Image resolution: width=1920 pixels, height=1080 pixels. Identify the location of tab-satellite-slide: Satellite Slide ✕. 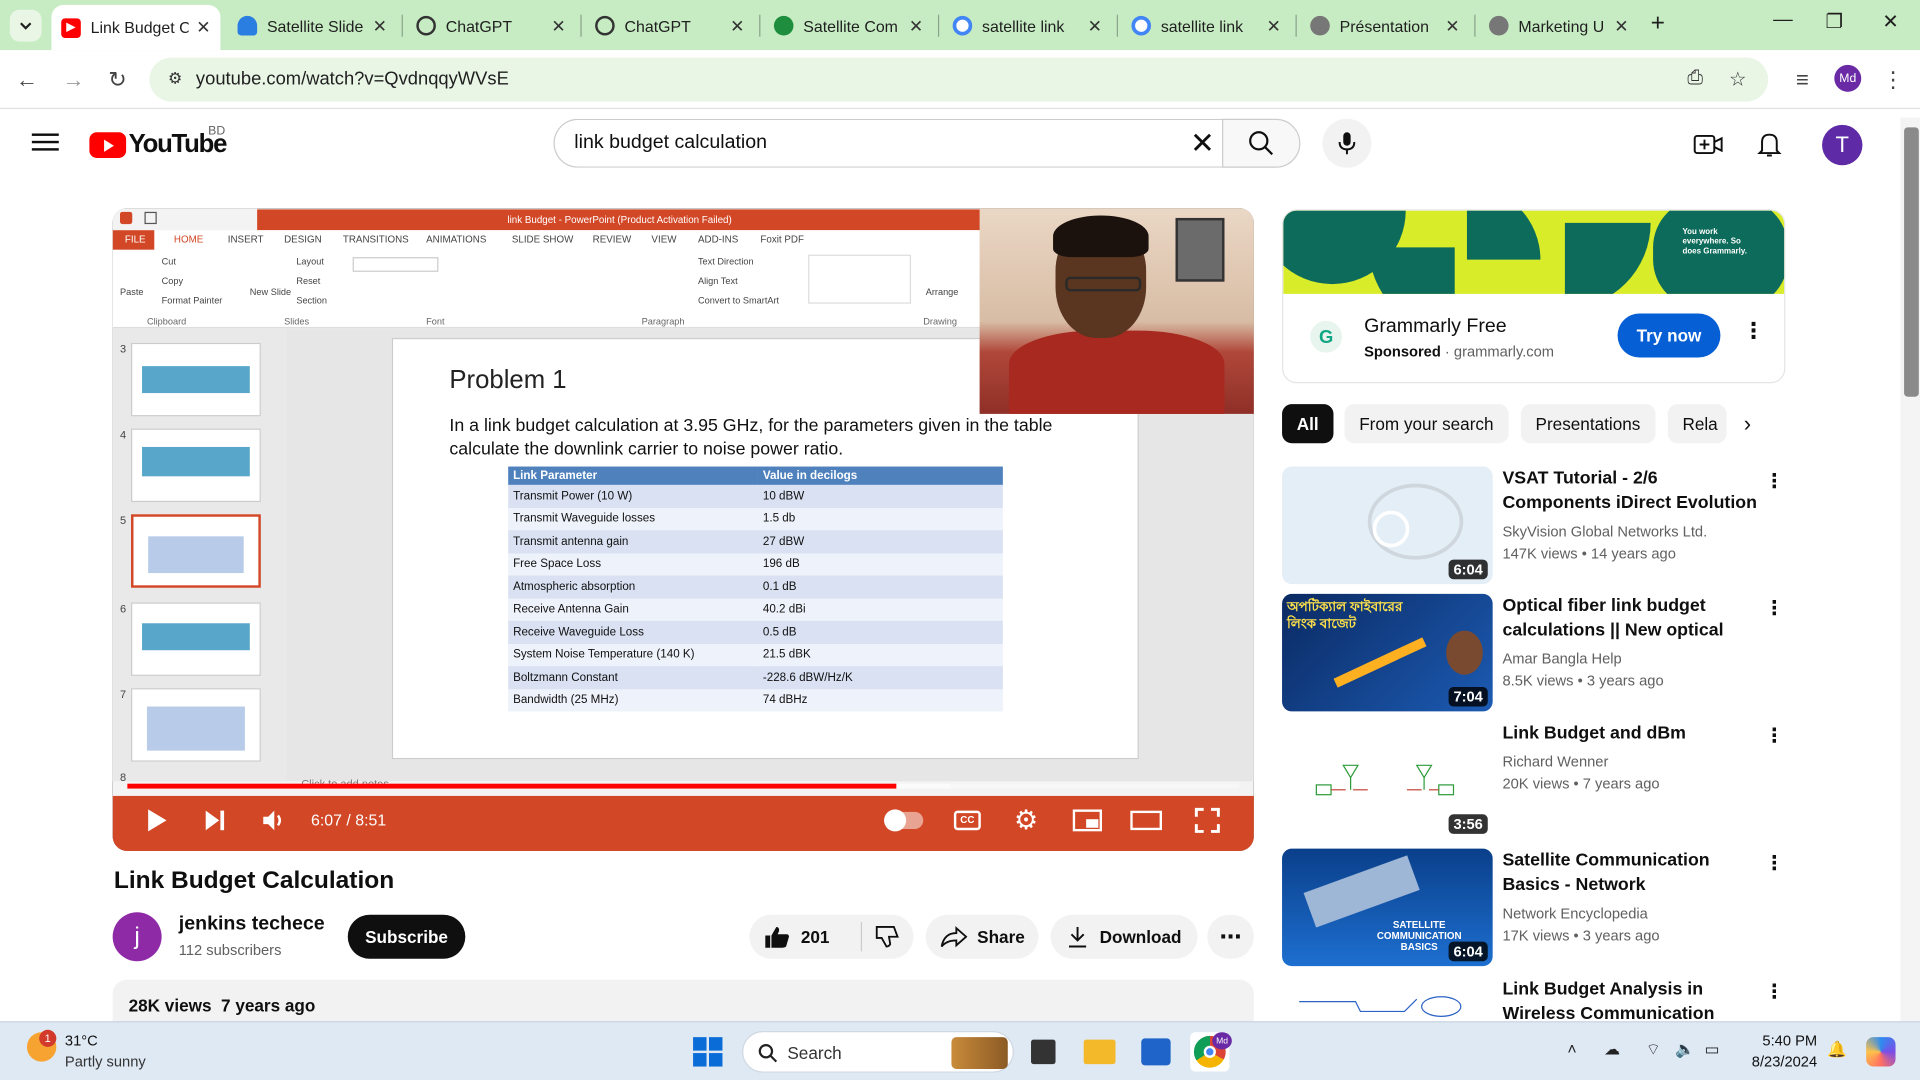
(312, 25).